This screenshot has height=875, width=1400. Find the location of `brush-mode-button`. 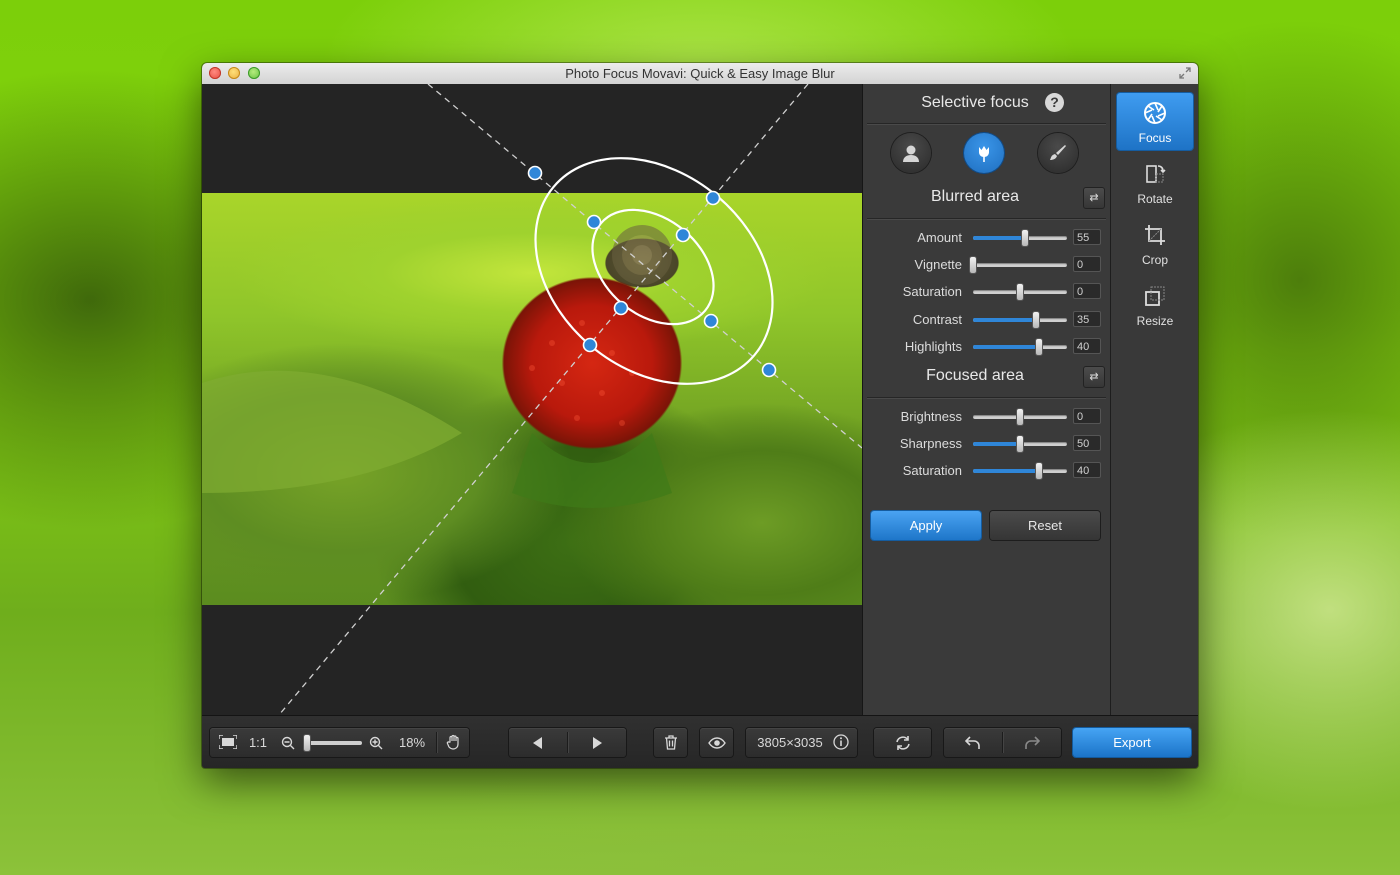

brush-mode-button is located at coordinates (1058, 153).